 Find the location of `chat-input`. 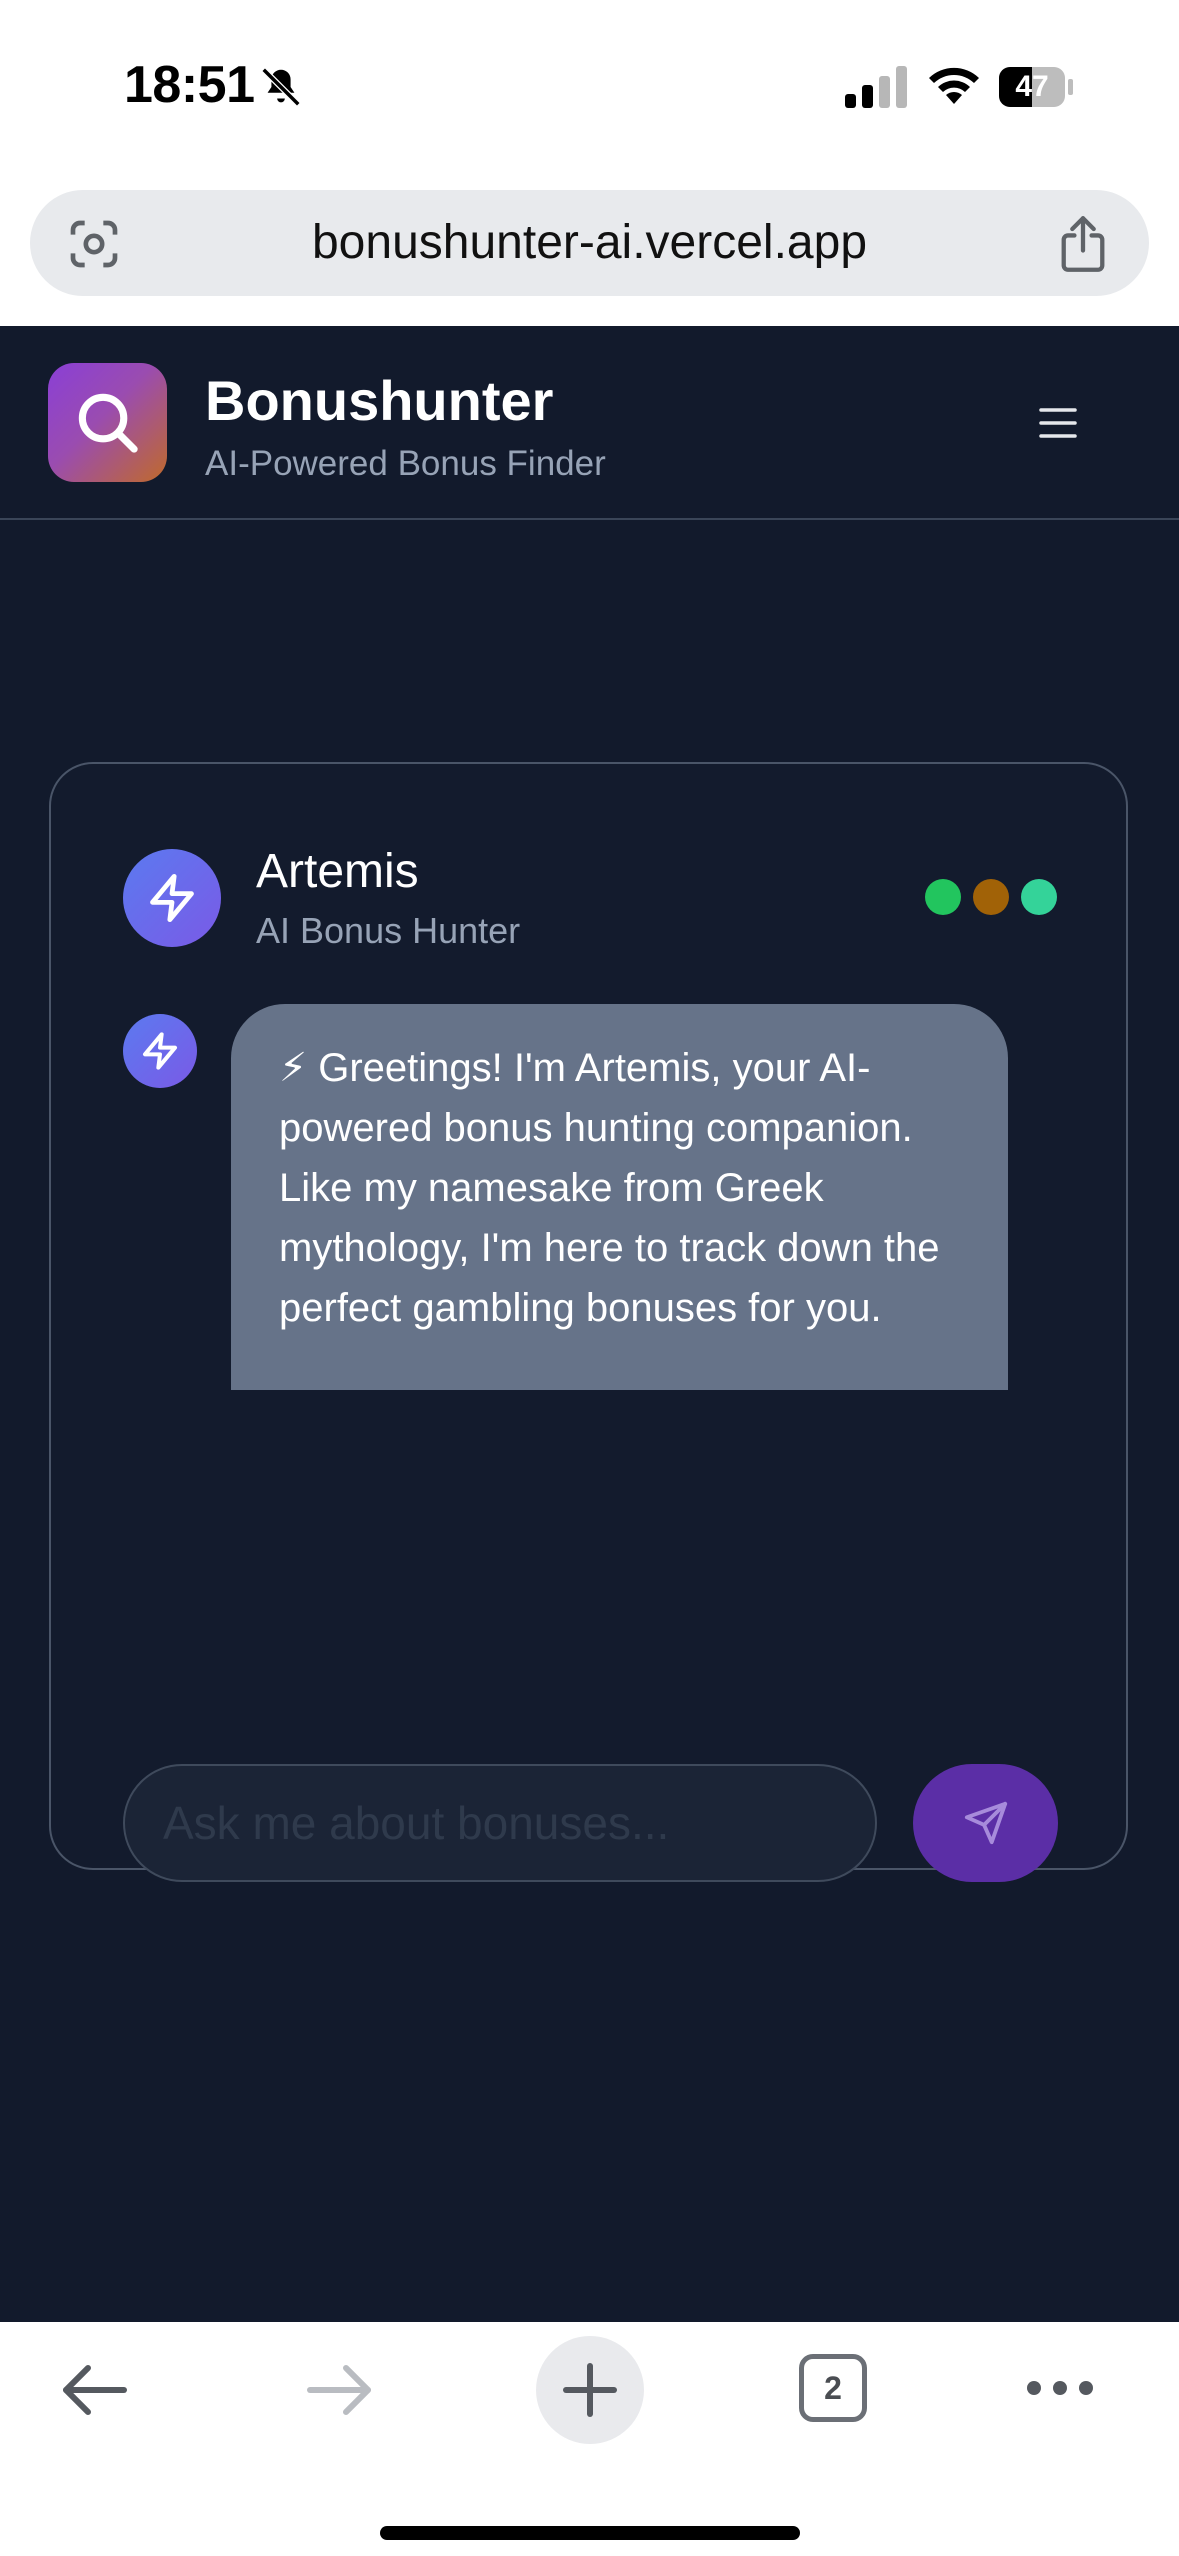

chat-input is located at coordinates (500, 1823).